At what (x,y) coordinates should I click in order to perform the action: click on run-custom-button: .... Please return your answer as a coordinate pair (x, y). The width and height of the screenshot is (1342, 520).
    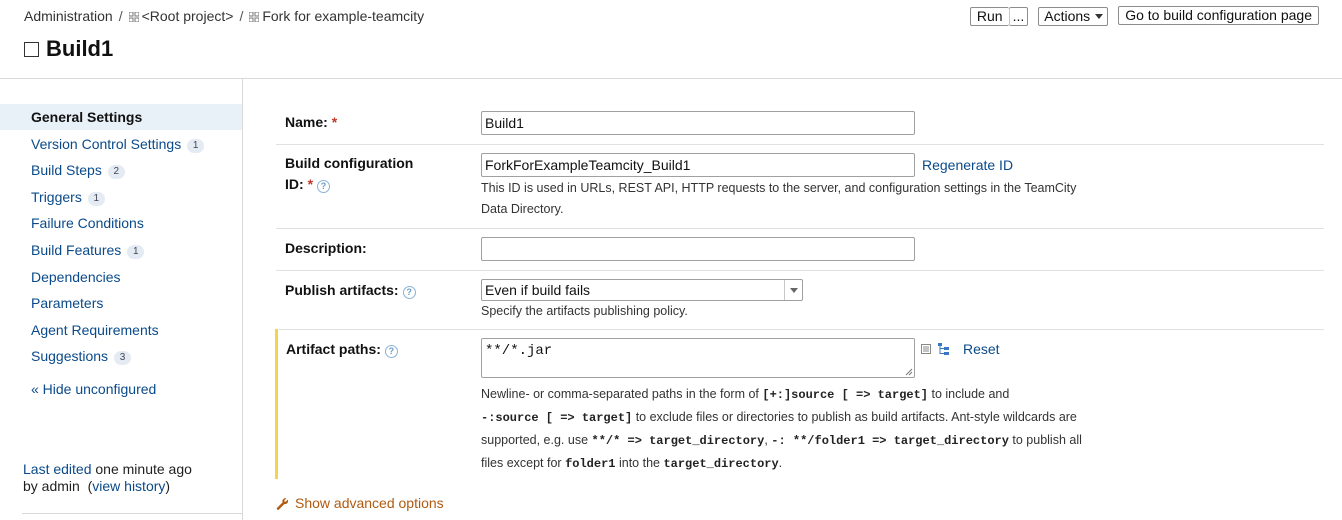
    Looking at the image, I should click on (1018, 16).